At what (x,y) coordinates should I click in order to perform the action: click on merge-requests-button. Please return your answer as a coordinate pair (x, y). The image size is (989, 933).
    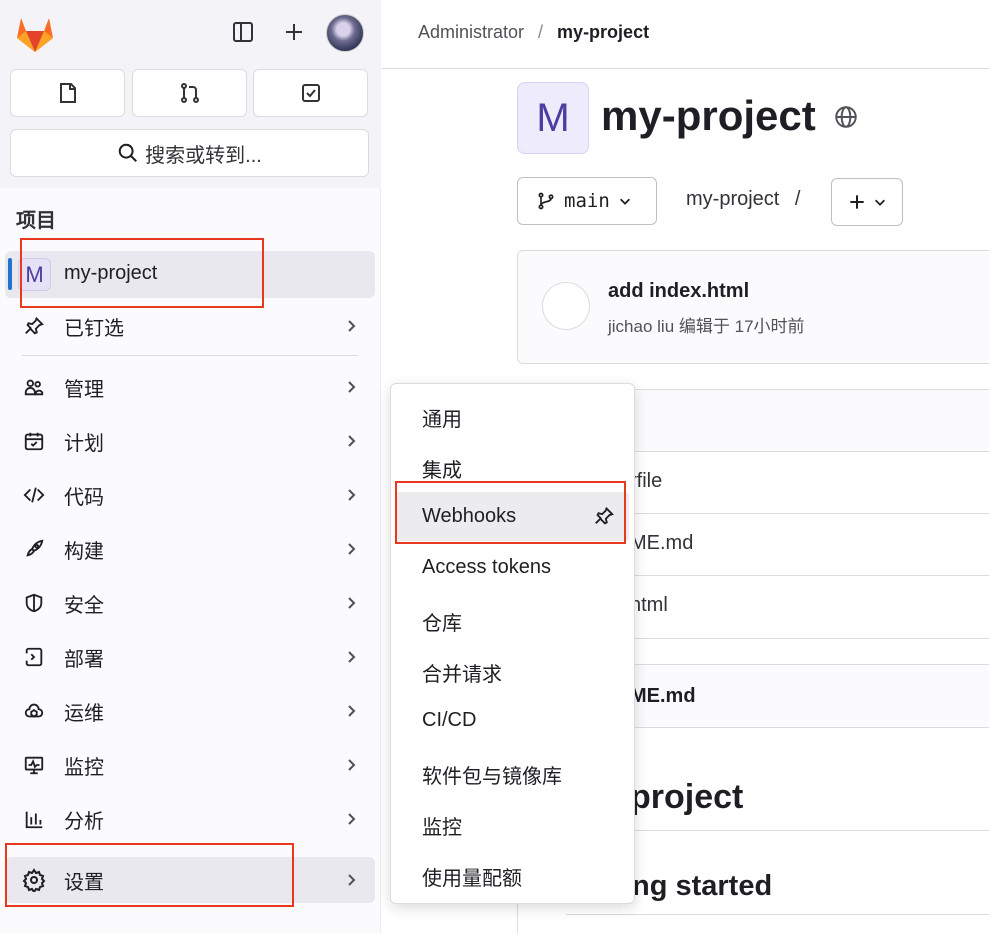
    Looking at the image, I should click on (189, 93).